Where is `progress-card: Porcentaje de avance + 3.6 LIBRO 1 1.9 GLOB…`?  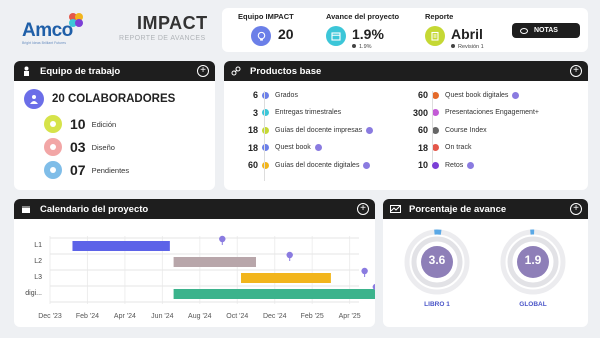 progress-card: Porcentaje de avance + 3.6 LIBRO 1 1.9 GLOB… is located at coordinates (485, 263).